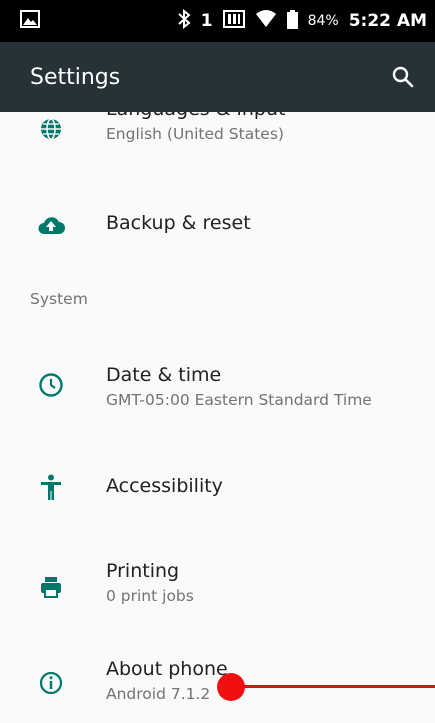  What do you see at coordinates (195, 116) in the screenshot?
I see `settings-item-title: Languages & input` at bounding box center [195, 116].